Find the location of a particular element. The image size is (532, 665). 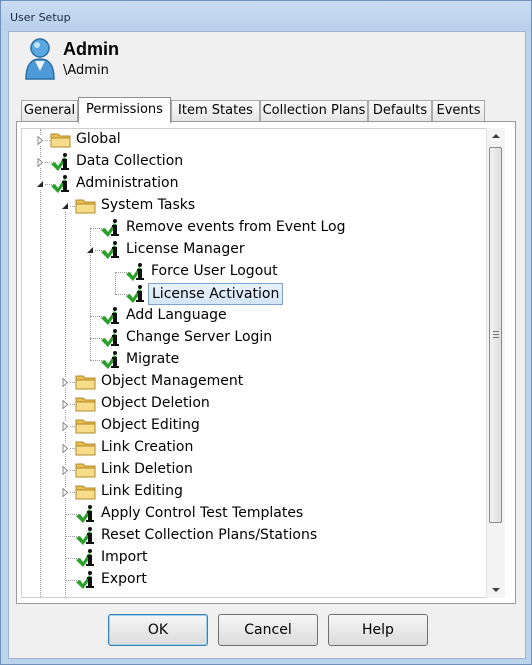

scroll-down-icon is located at coordinates (496, 590).